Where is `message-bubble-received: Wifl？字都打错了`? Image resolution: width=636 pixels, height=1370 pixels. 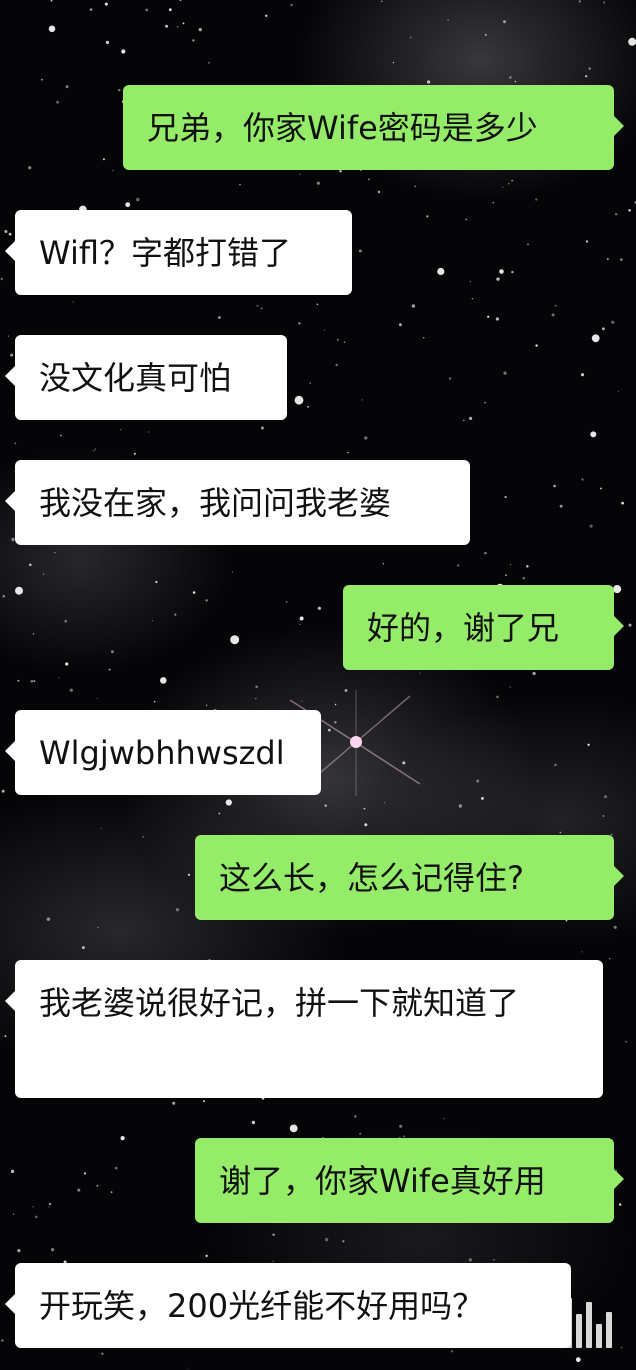 message-bubble-received: Wifl？字都打错了 is located at coordinates (178, 252).